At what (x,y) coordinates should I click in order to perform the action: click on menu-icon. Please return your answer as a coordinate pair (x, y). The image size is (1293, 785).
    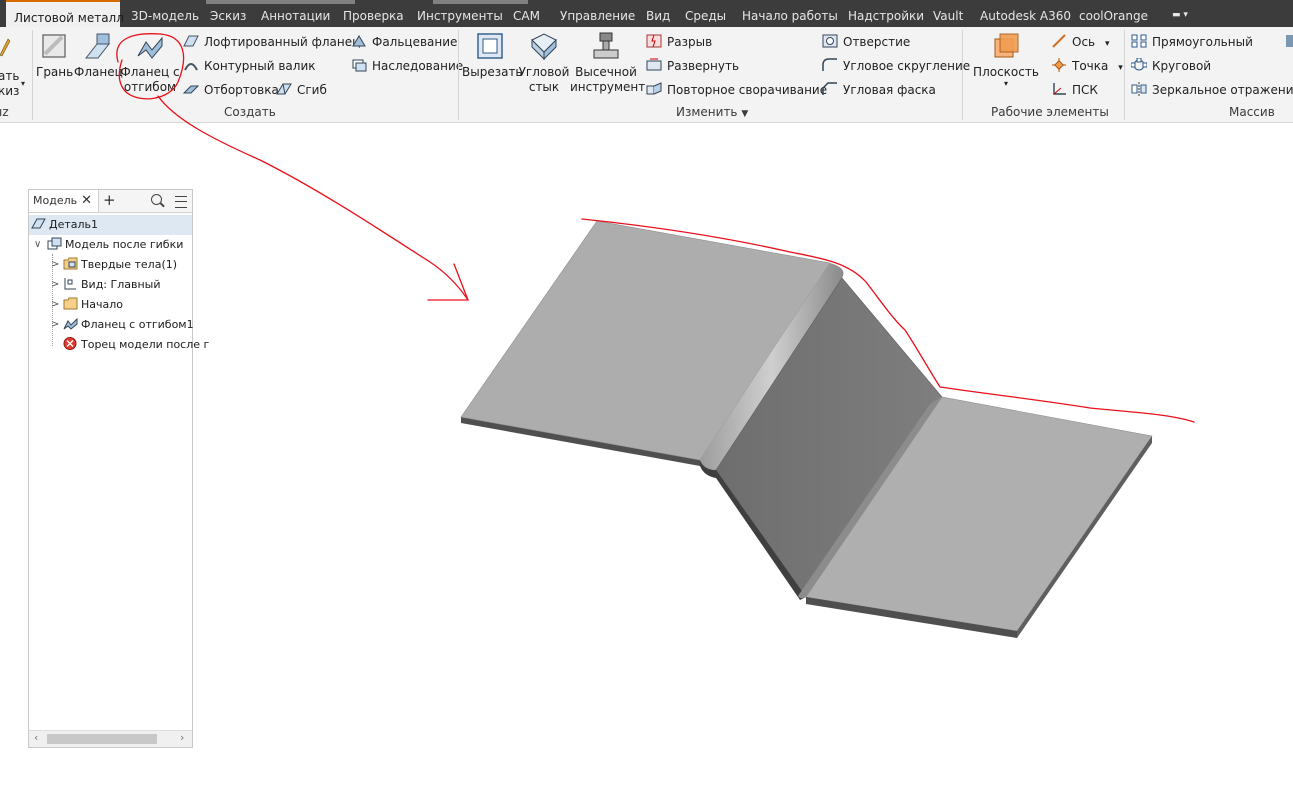
    Looking at the image, I should click on (181, 202).